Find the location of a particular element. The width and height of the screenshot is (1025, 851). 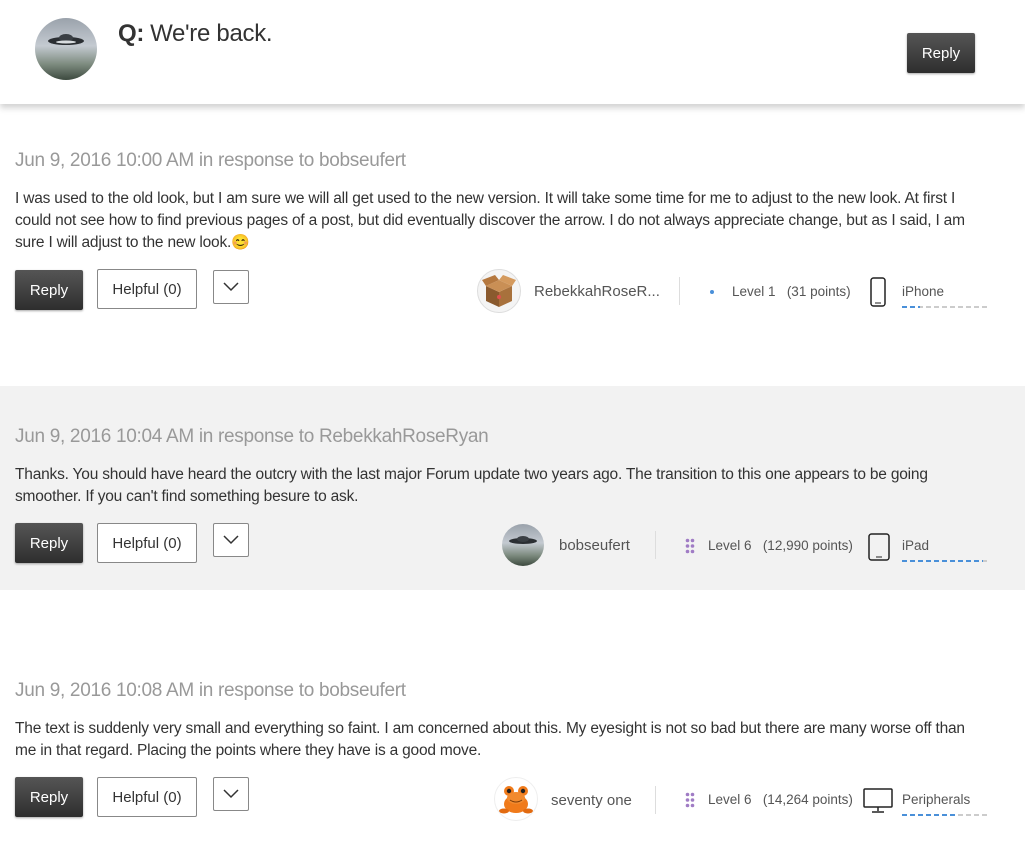

frog-avatar-icon is located at coordinates (516, 800).